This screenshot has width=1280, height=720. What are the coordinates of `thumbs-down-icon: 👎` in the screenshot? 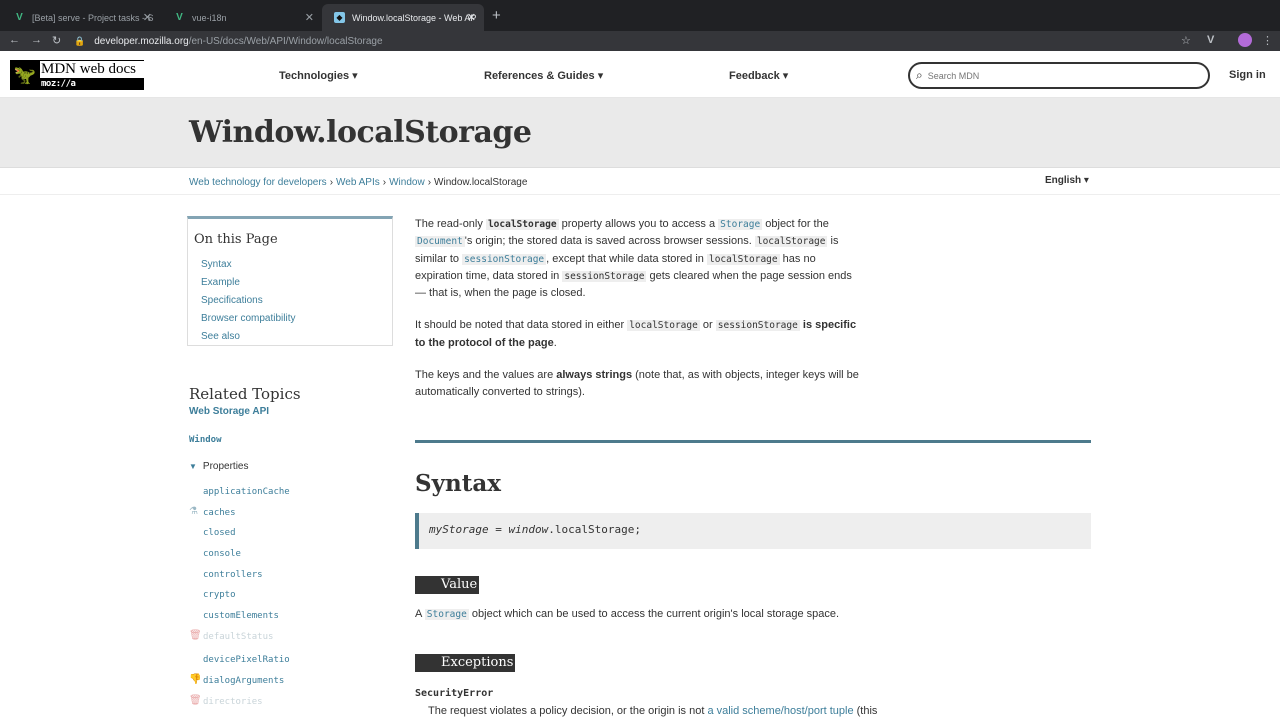 It's located at (195, 679).